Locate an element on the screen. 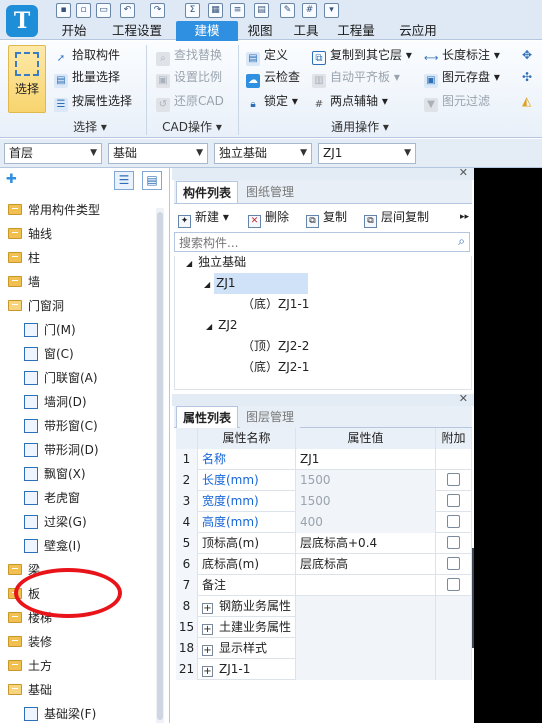 The width and height of the screenshot is (542, 723). select-by-property-button: ☰ 按属性选择 is located at coordinates (93, 101).